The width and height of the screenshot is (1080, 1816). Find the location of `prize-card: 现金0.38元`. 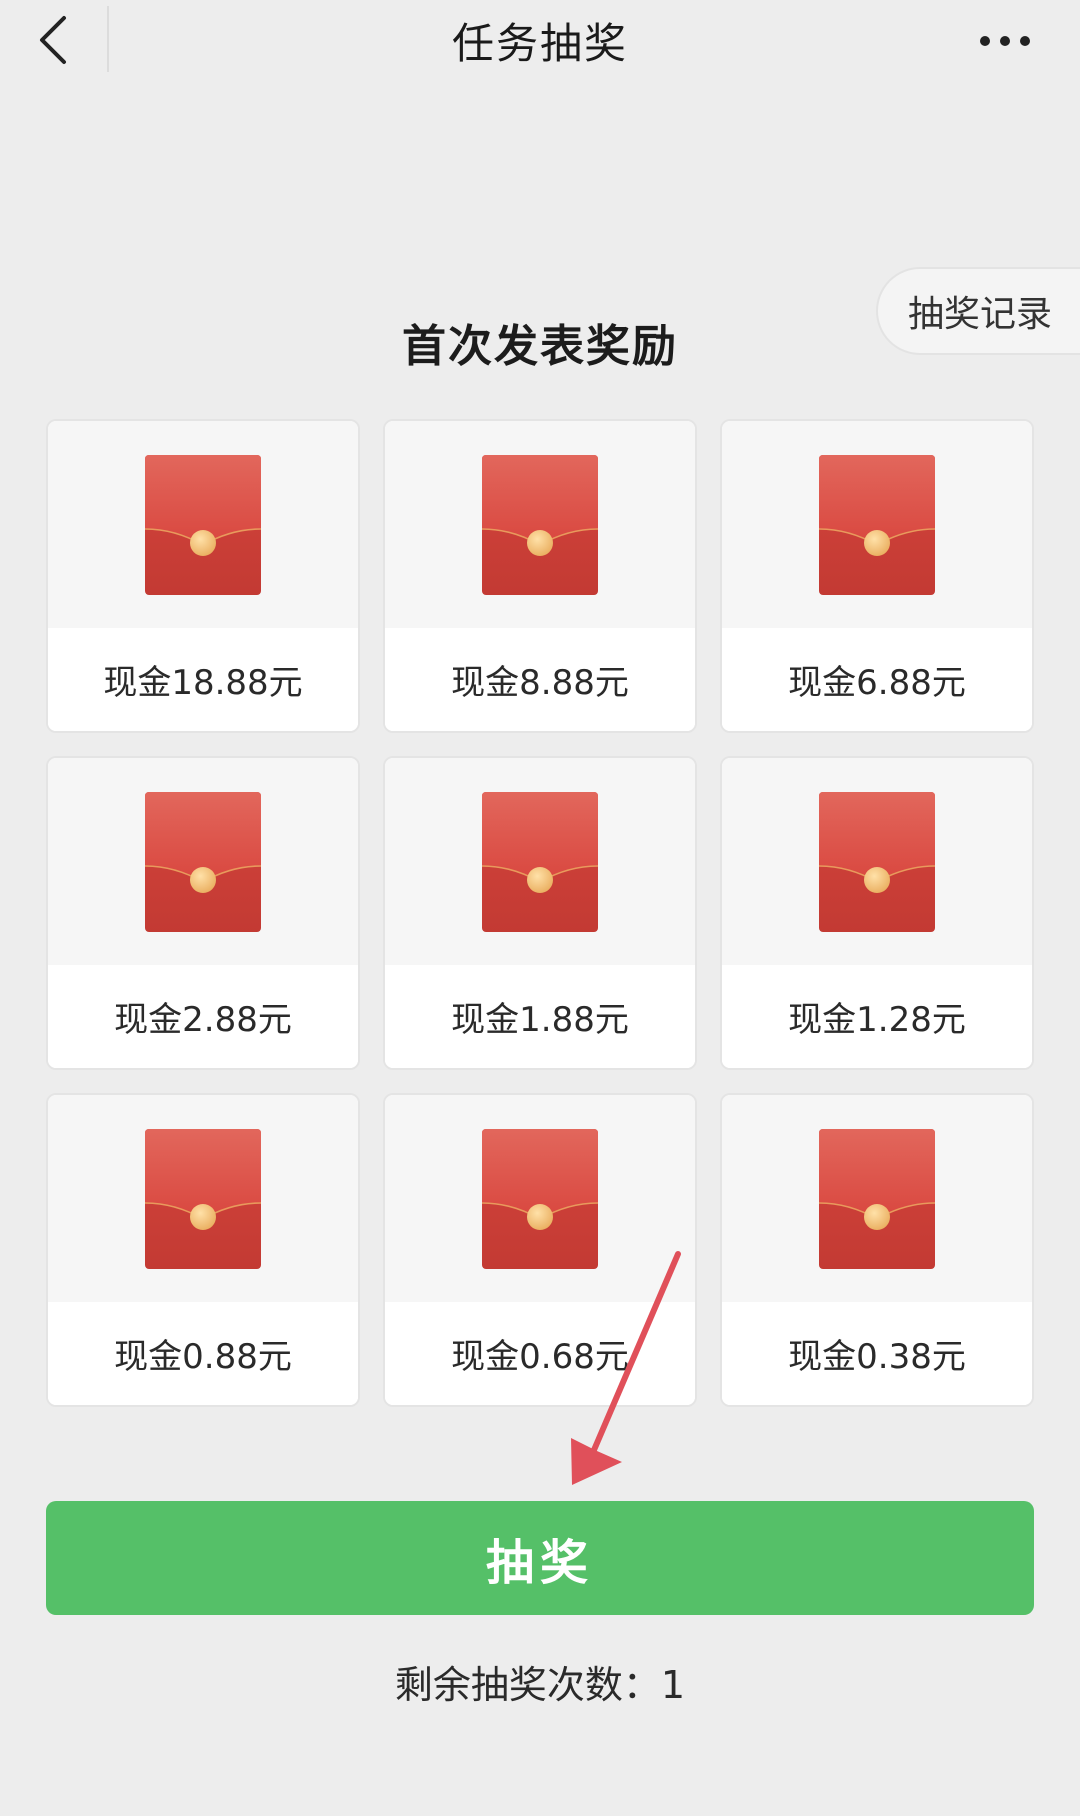

prize-card: 现金0.38元 is located at coordinates (877, 1250).